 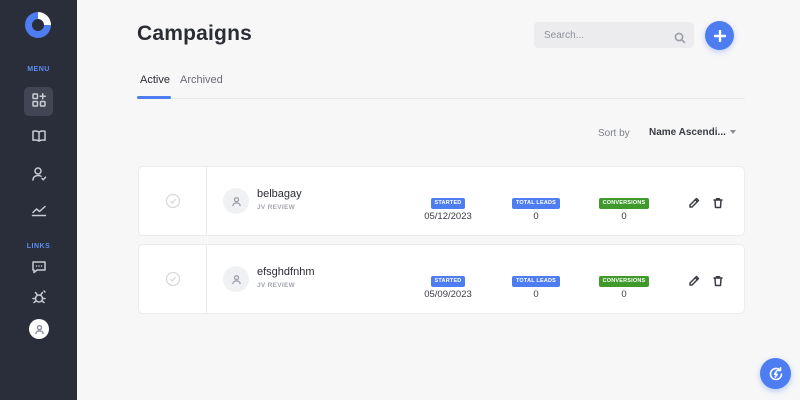 I want to click on links-section-label: LINKS, so click(x=38, y=246).